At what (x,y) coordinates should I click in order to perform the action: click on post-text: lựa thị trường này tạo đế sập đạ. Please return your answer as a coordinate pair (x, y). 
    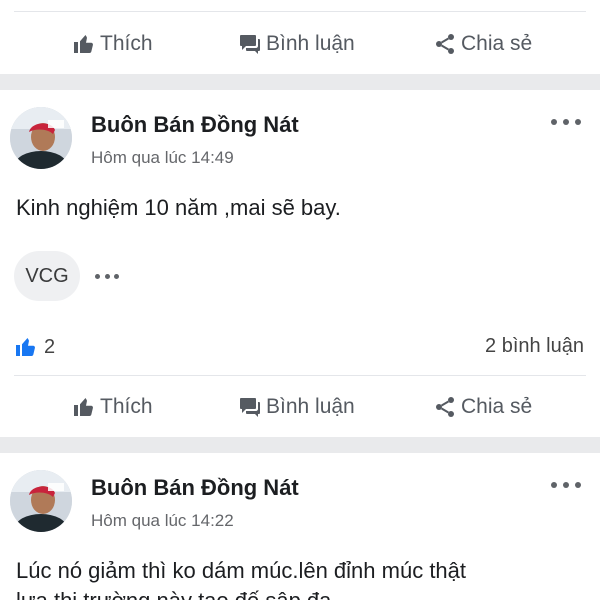
    Looking at the image, I should click on (173, 594).